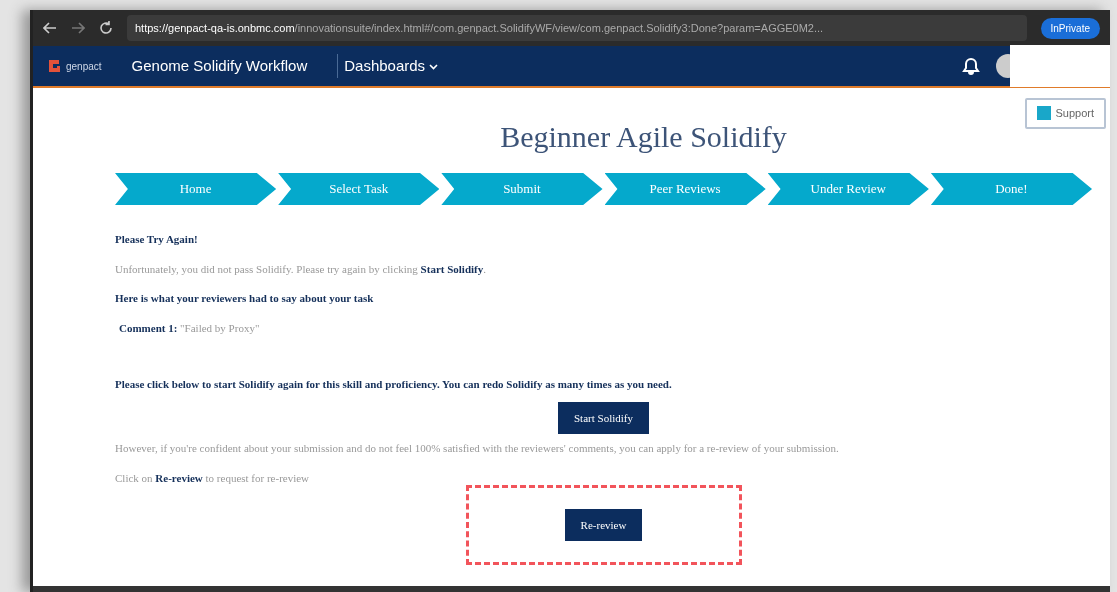 The height and width of the screenshot is (592, 1117). I want to click on step-tab: Done!, so click(1011, 189).